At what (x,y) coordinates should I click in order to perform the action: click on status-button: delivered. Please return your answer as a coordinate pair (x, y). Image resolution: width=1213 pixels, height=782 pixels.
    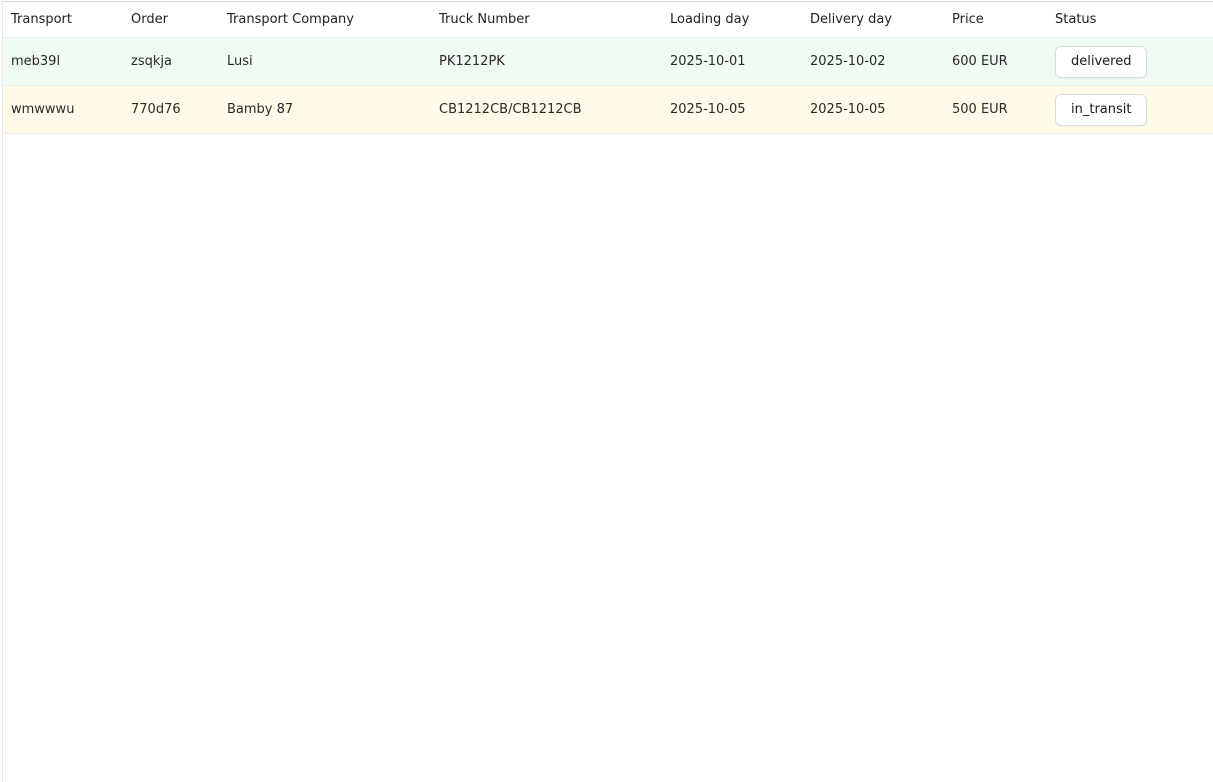
    Looking at the image, I should click on (1101, 61).